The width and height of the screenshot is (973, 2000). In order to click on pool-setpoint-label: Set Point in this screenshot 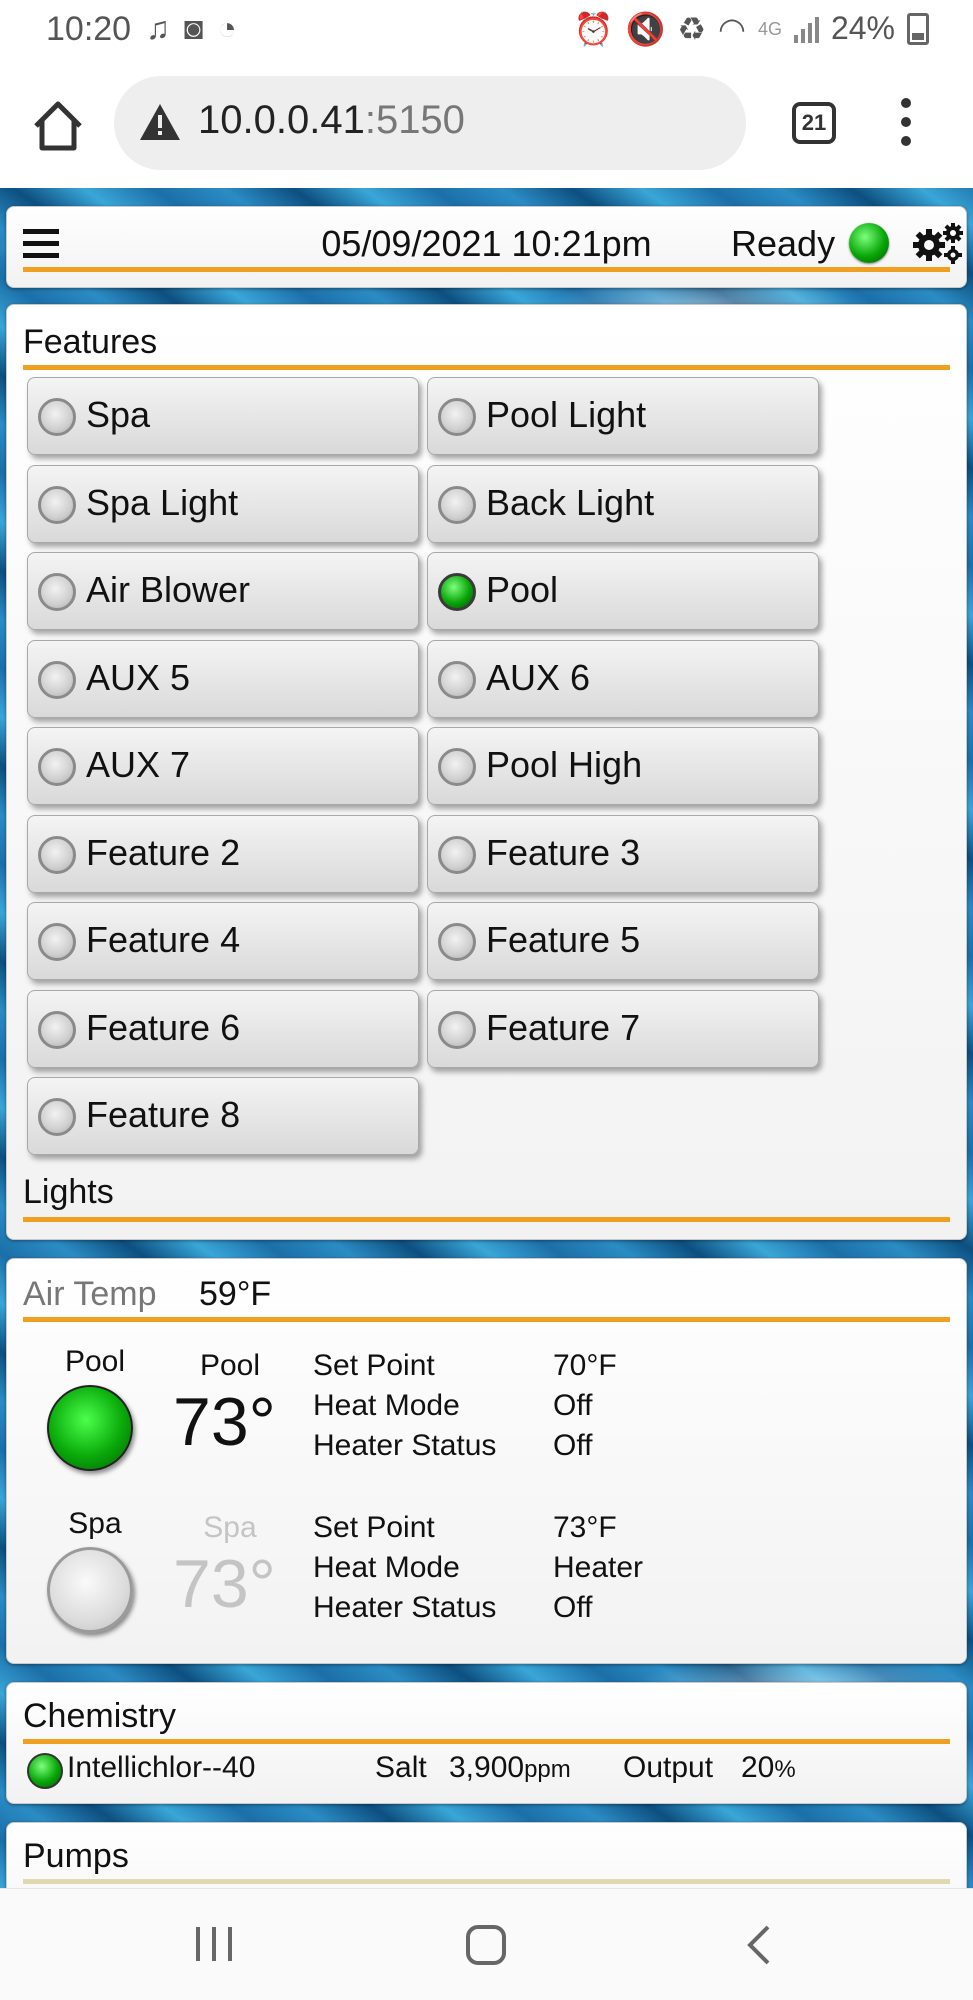, I will do `click(374, 1365)`.